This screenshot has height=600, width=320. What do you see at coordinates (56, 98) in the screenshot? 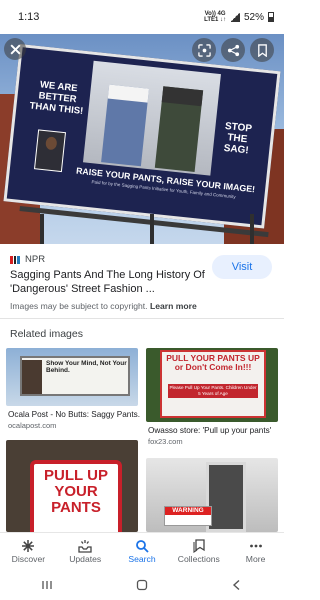
I see `billboard-left-text: WE ARE BETTER THAN THIS!` at bounding box center [56, 98].